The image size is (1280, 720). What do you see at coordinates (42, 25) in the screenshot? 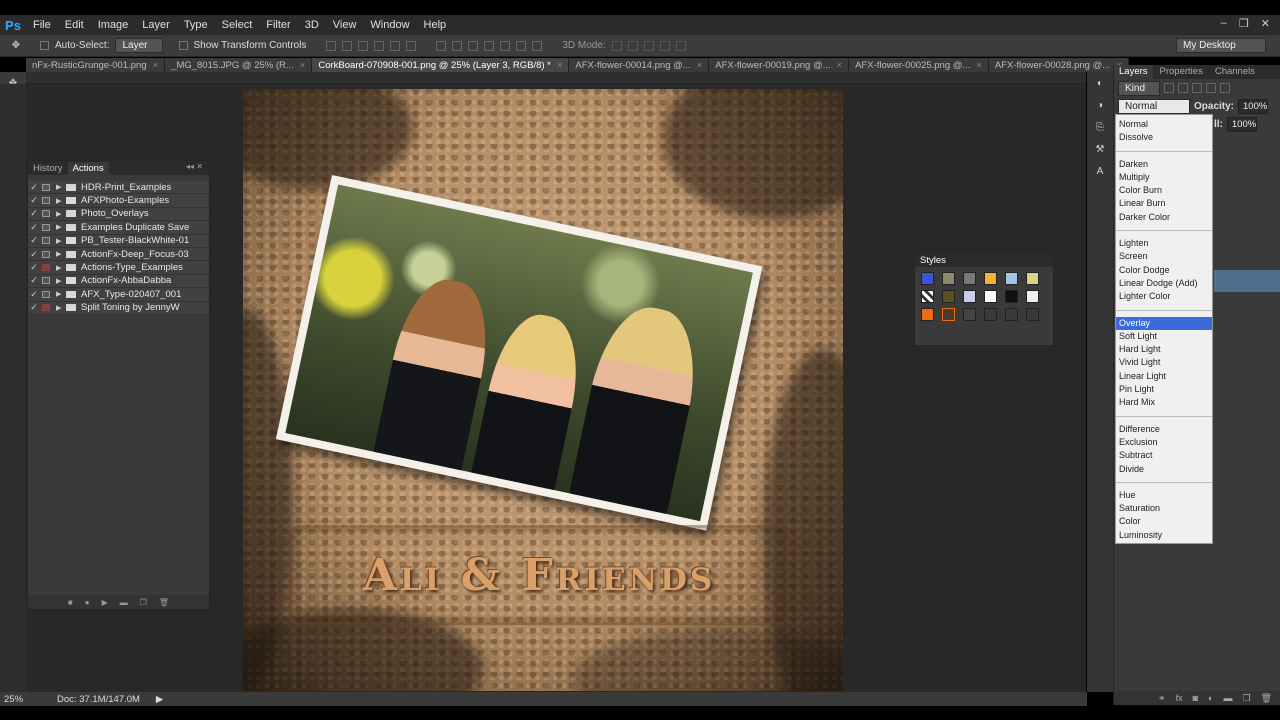
I see `menu-file: File` at bounding box center [42, 25].